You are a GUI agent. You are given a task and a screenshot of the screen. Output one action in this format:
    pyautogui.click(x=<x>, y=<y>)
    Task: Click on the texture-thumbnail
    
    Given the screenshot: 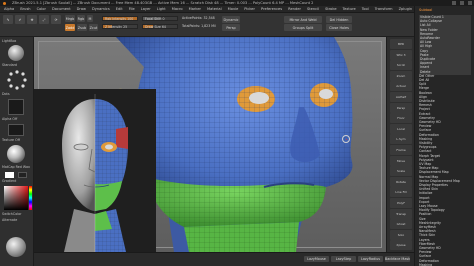 What is the action you would take?
    pyautogui.click(x=16, y=130)
    